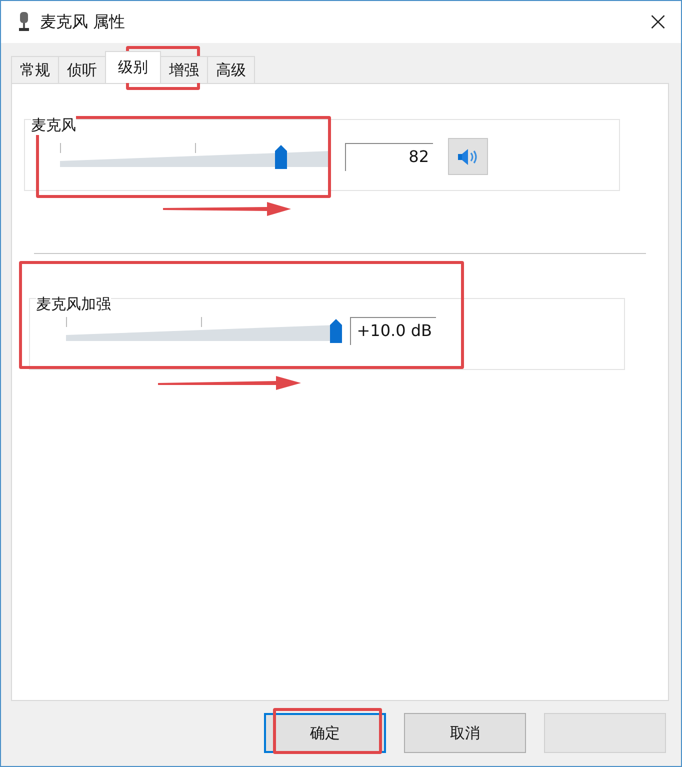 Image resolution: width=682 pixels, height=767 pixels. I want to click on mute-button, so click(468, 156).